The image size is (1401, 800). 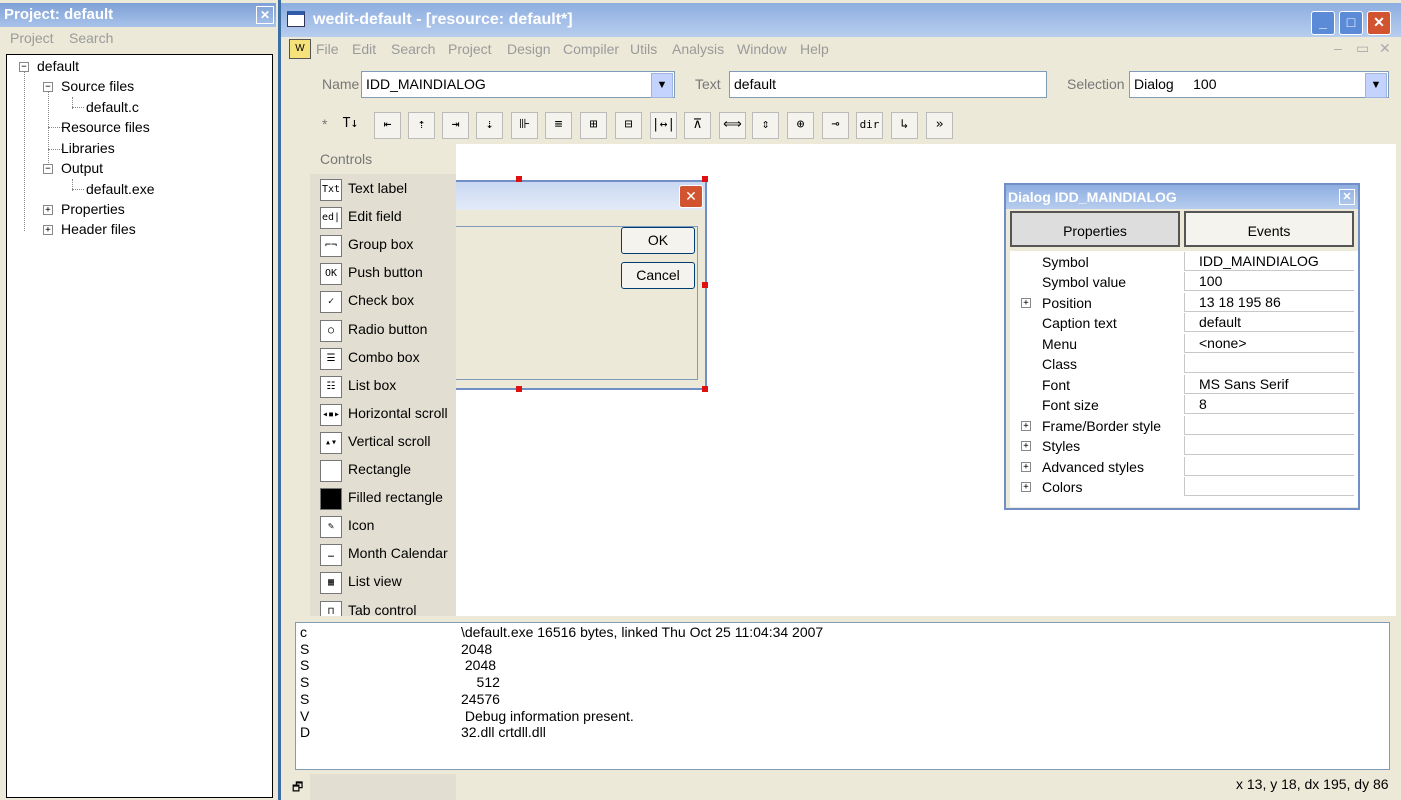 What do you see at coordinates (519, 389) in the screenshot?
I see `selection-handle-bottom` at bounding box center [519, 389].